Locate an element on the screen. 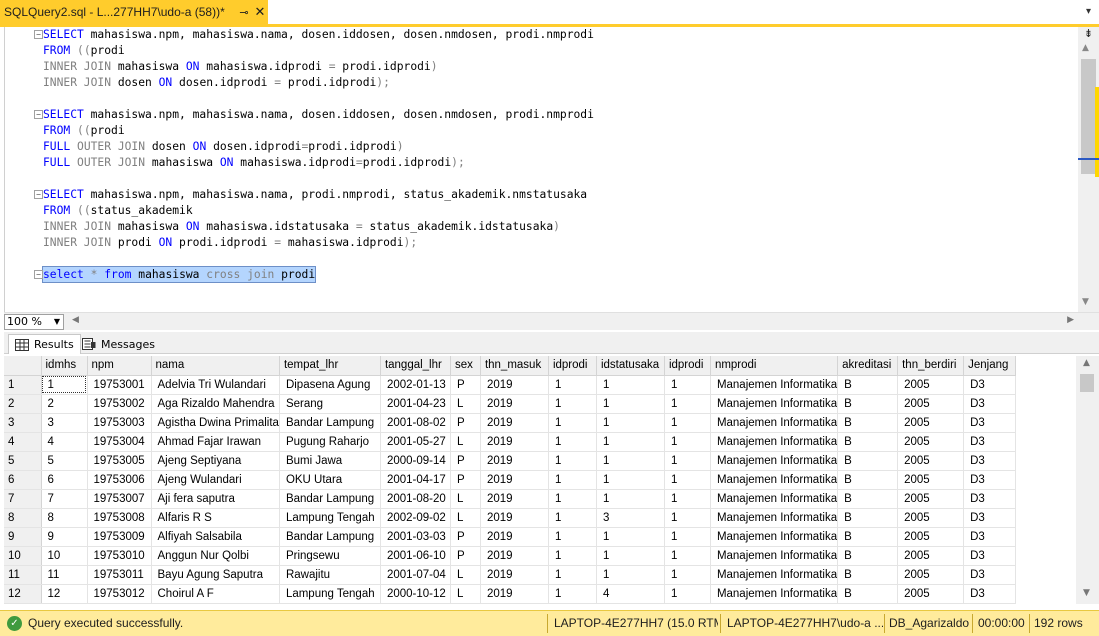  grid-cell: 2002-01-13 is located at coordinates (415, 385).